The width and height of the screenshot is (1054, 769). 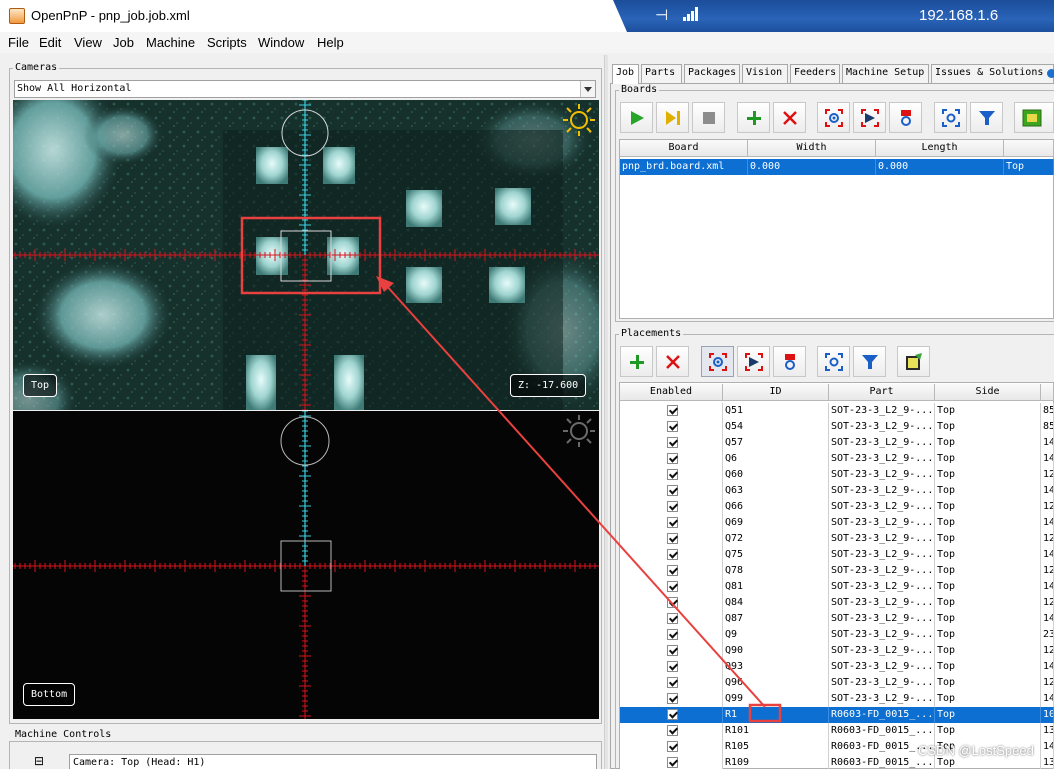 What do you see at coordinates (837, 635) in the screenshot?
I see `table-row: Q9 SOT-23-3_L2_9-... Top 23` at bounding box center [837, 635].